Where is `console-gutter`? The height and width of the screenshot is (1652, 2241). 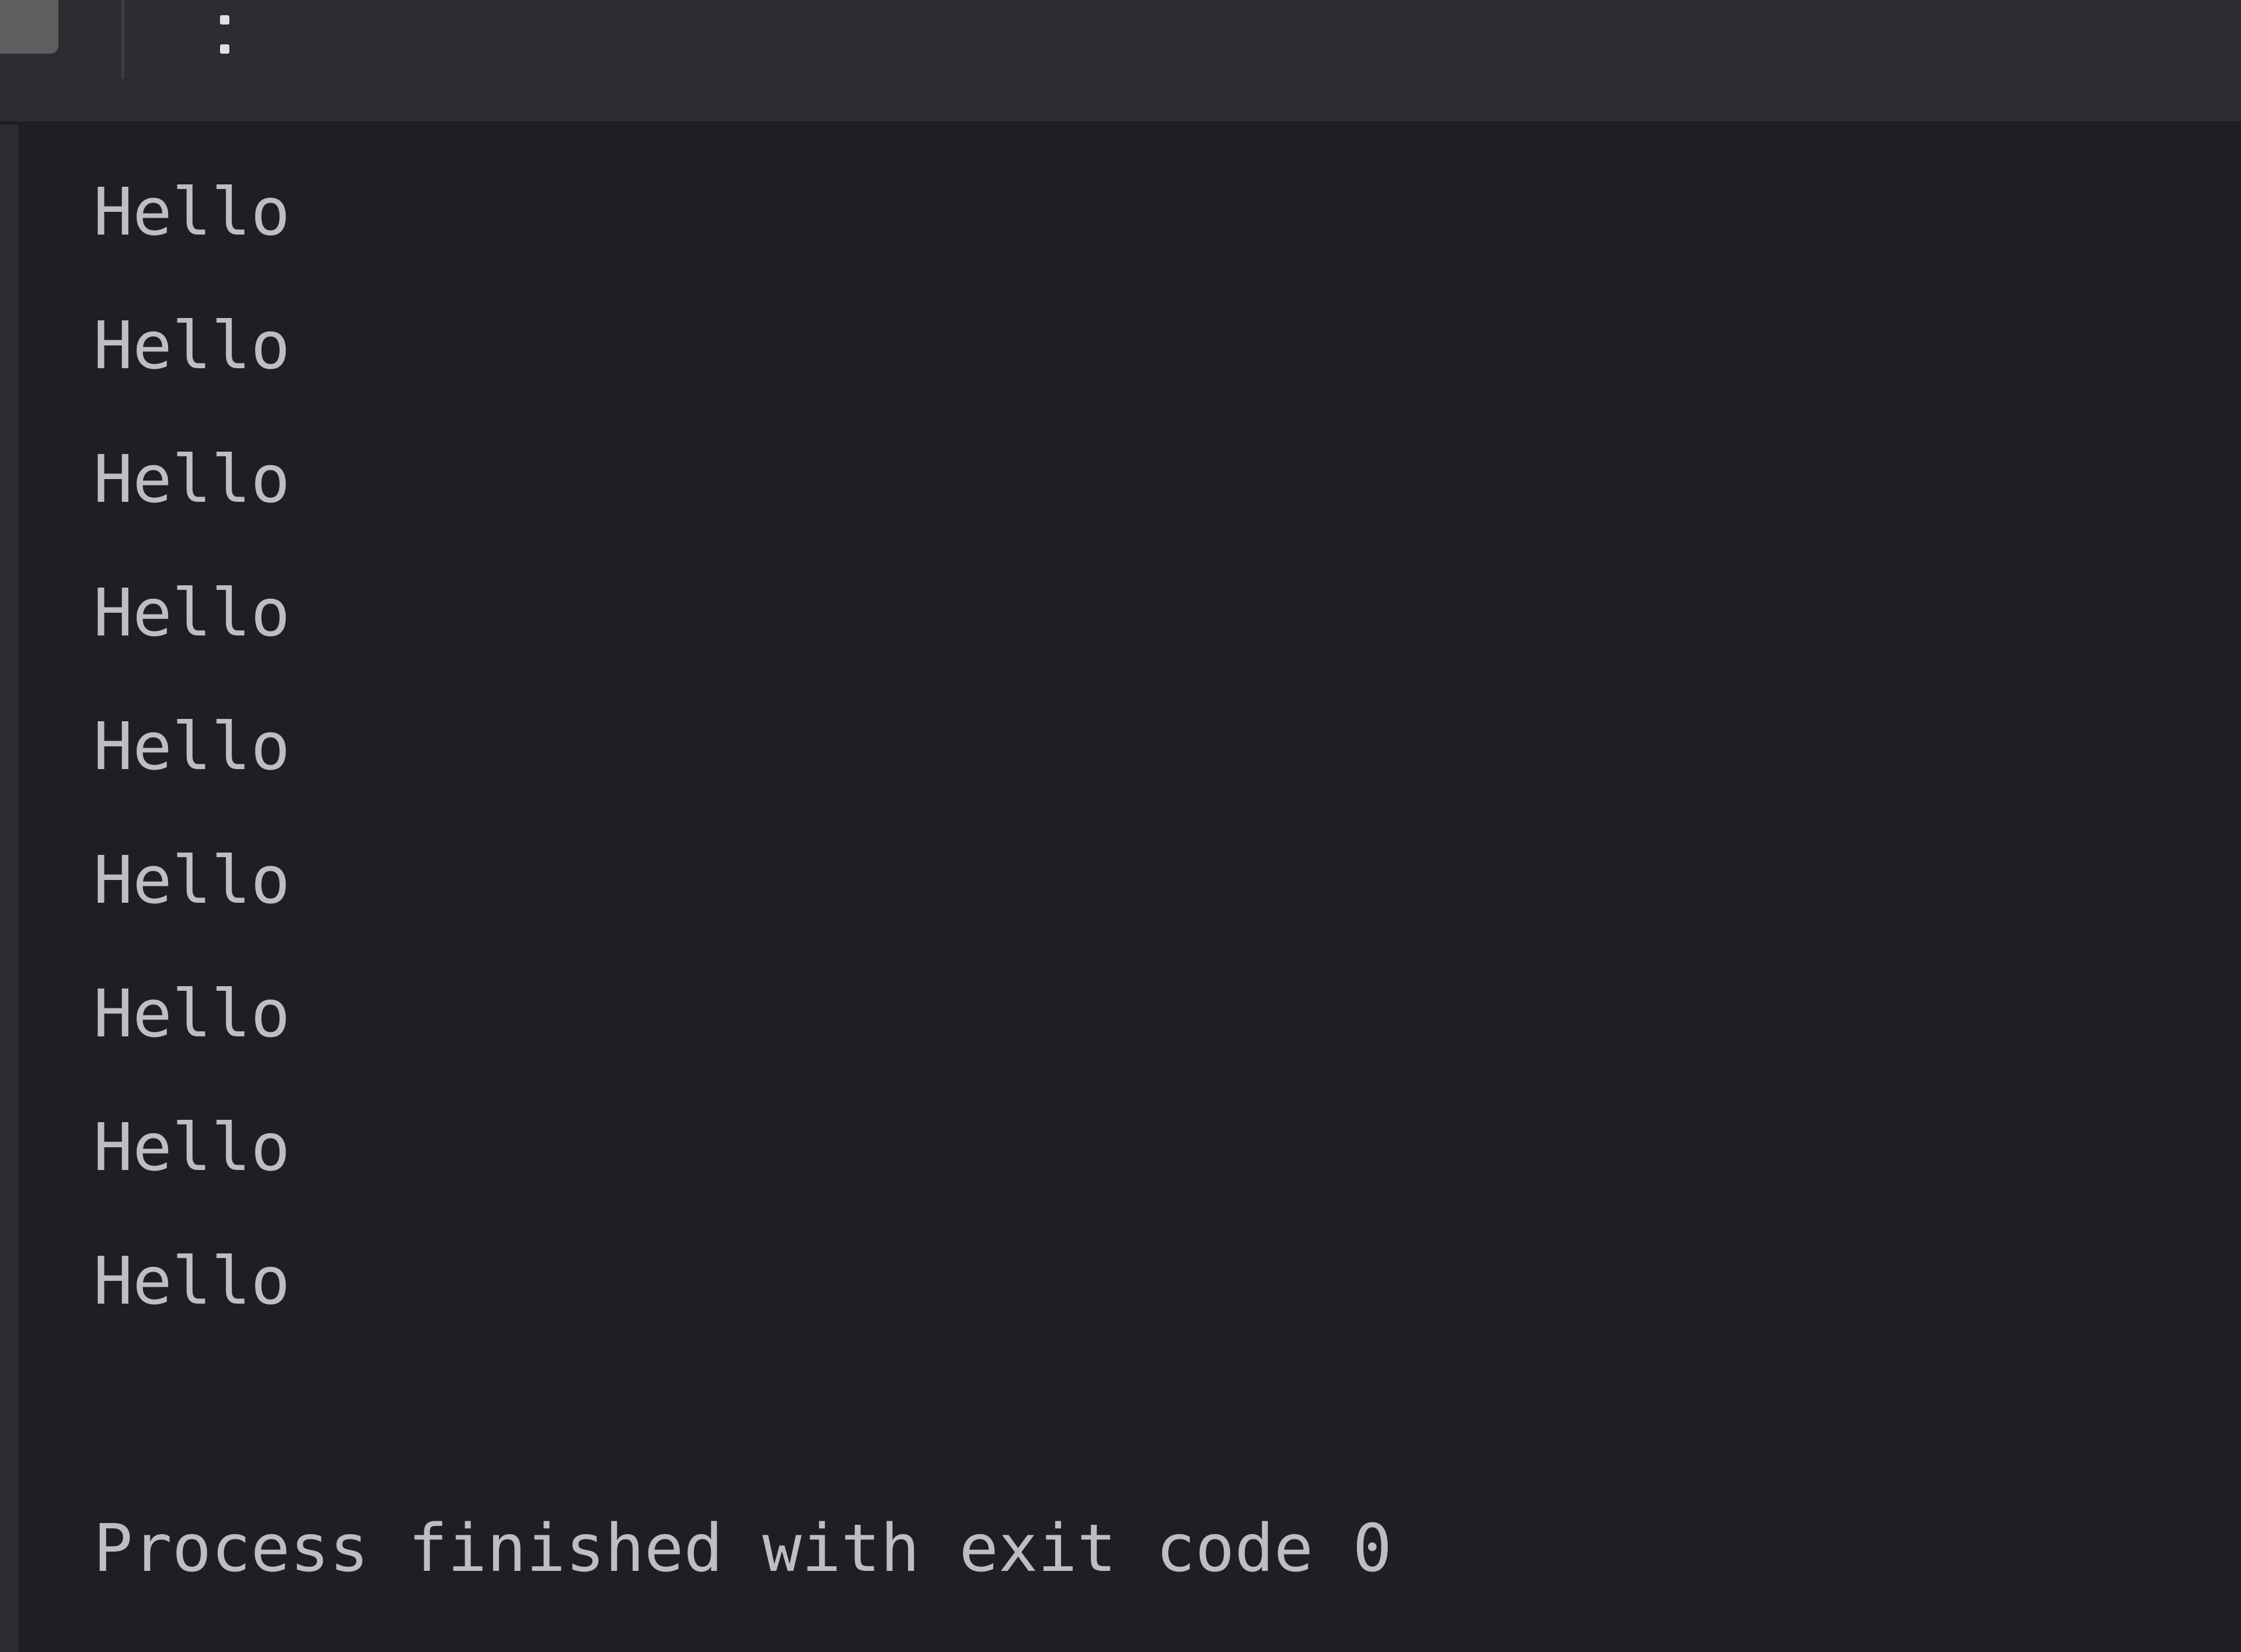
console-gutter is located at coordinates (9, 888).